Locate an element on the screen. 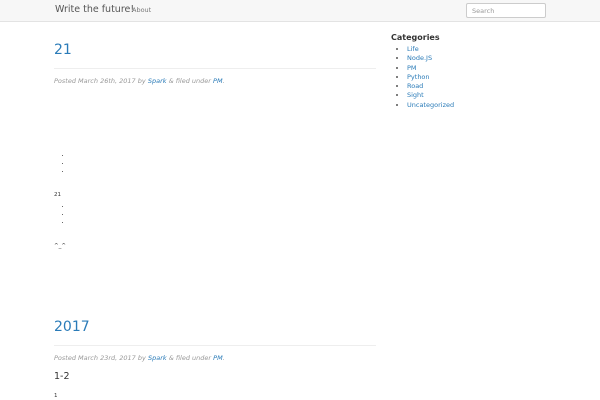 This screenshot has height=400, width=600. category-link-pm: PM is located at coordinates (412, 68).